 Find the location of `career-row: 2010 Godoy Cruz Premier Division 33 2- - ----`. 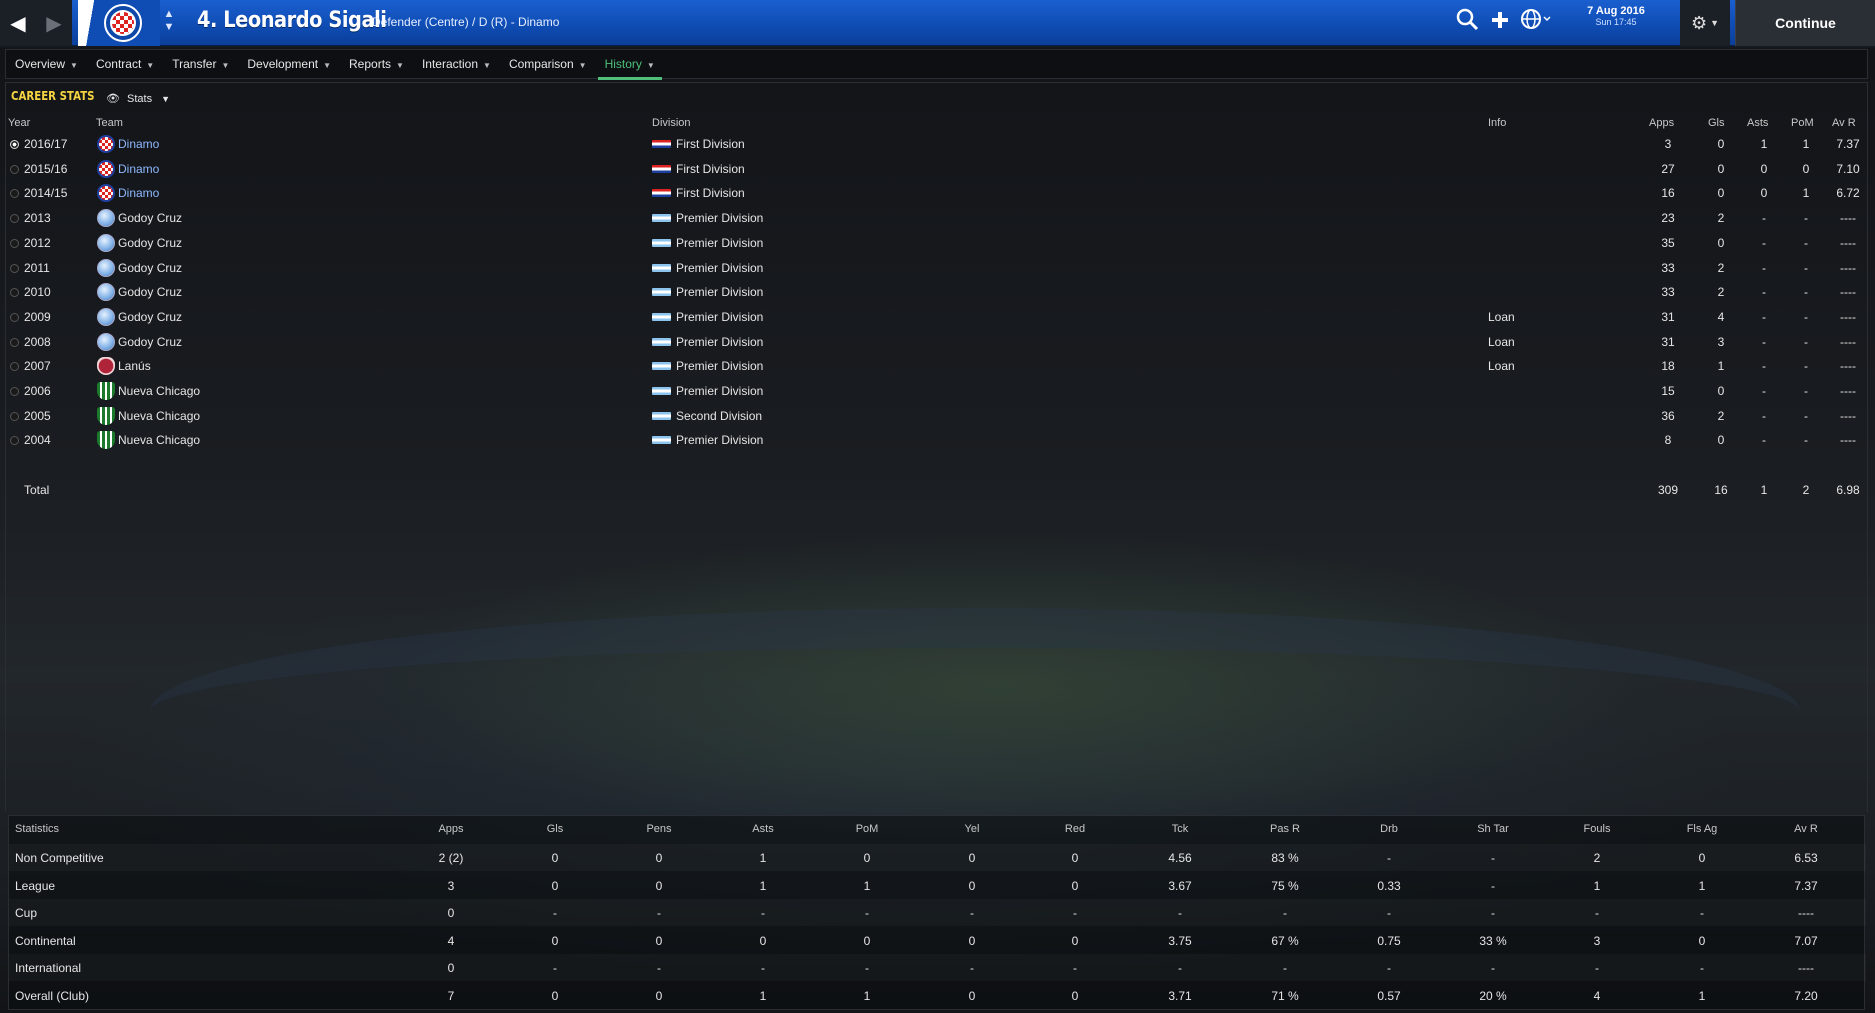

career-row: 2010 Godoy Cruz Premier Division 33 2- - ---- is located at coordinates (937, 293).